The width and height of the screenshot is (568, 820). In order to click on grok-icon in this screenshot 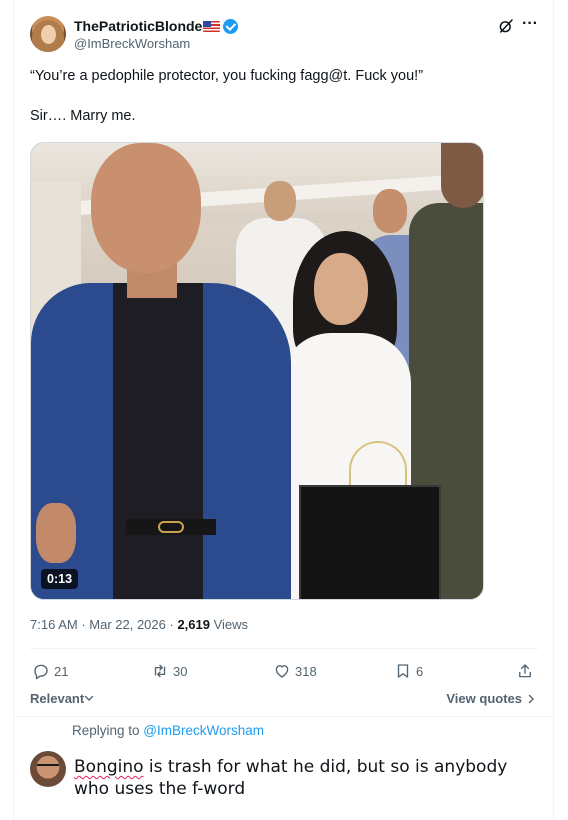, I will do `click(506, 26)`.